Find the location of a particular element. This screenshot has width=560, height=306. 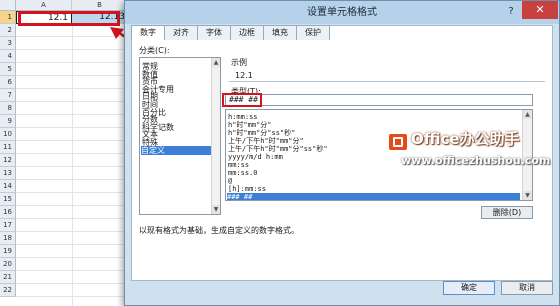

row-header: 2 is located at coordinates (8, 30).